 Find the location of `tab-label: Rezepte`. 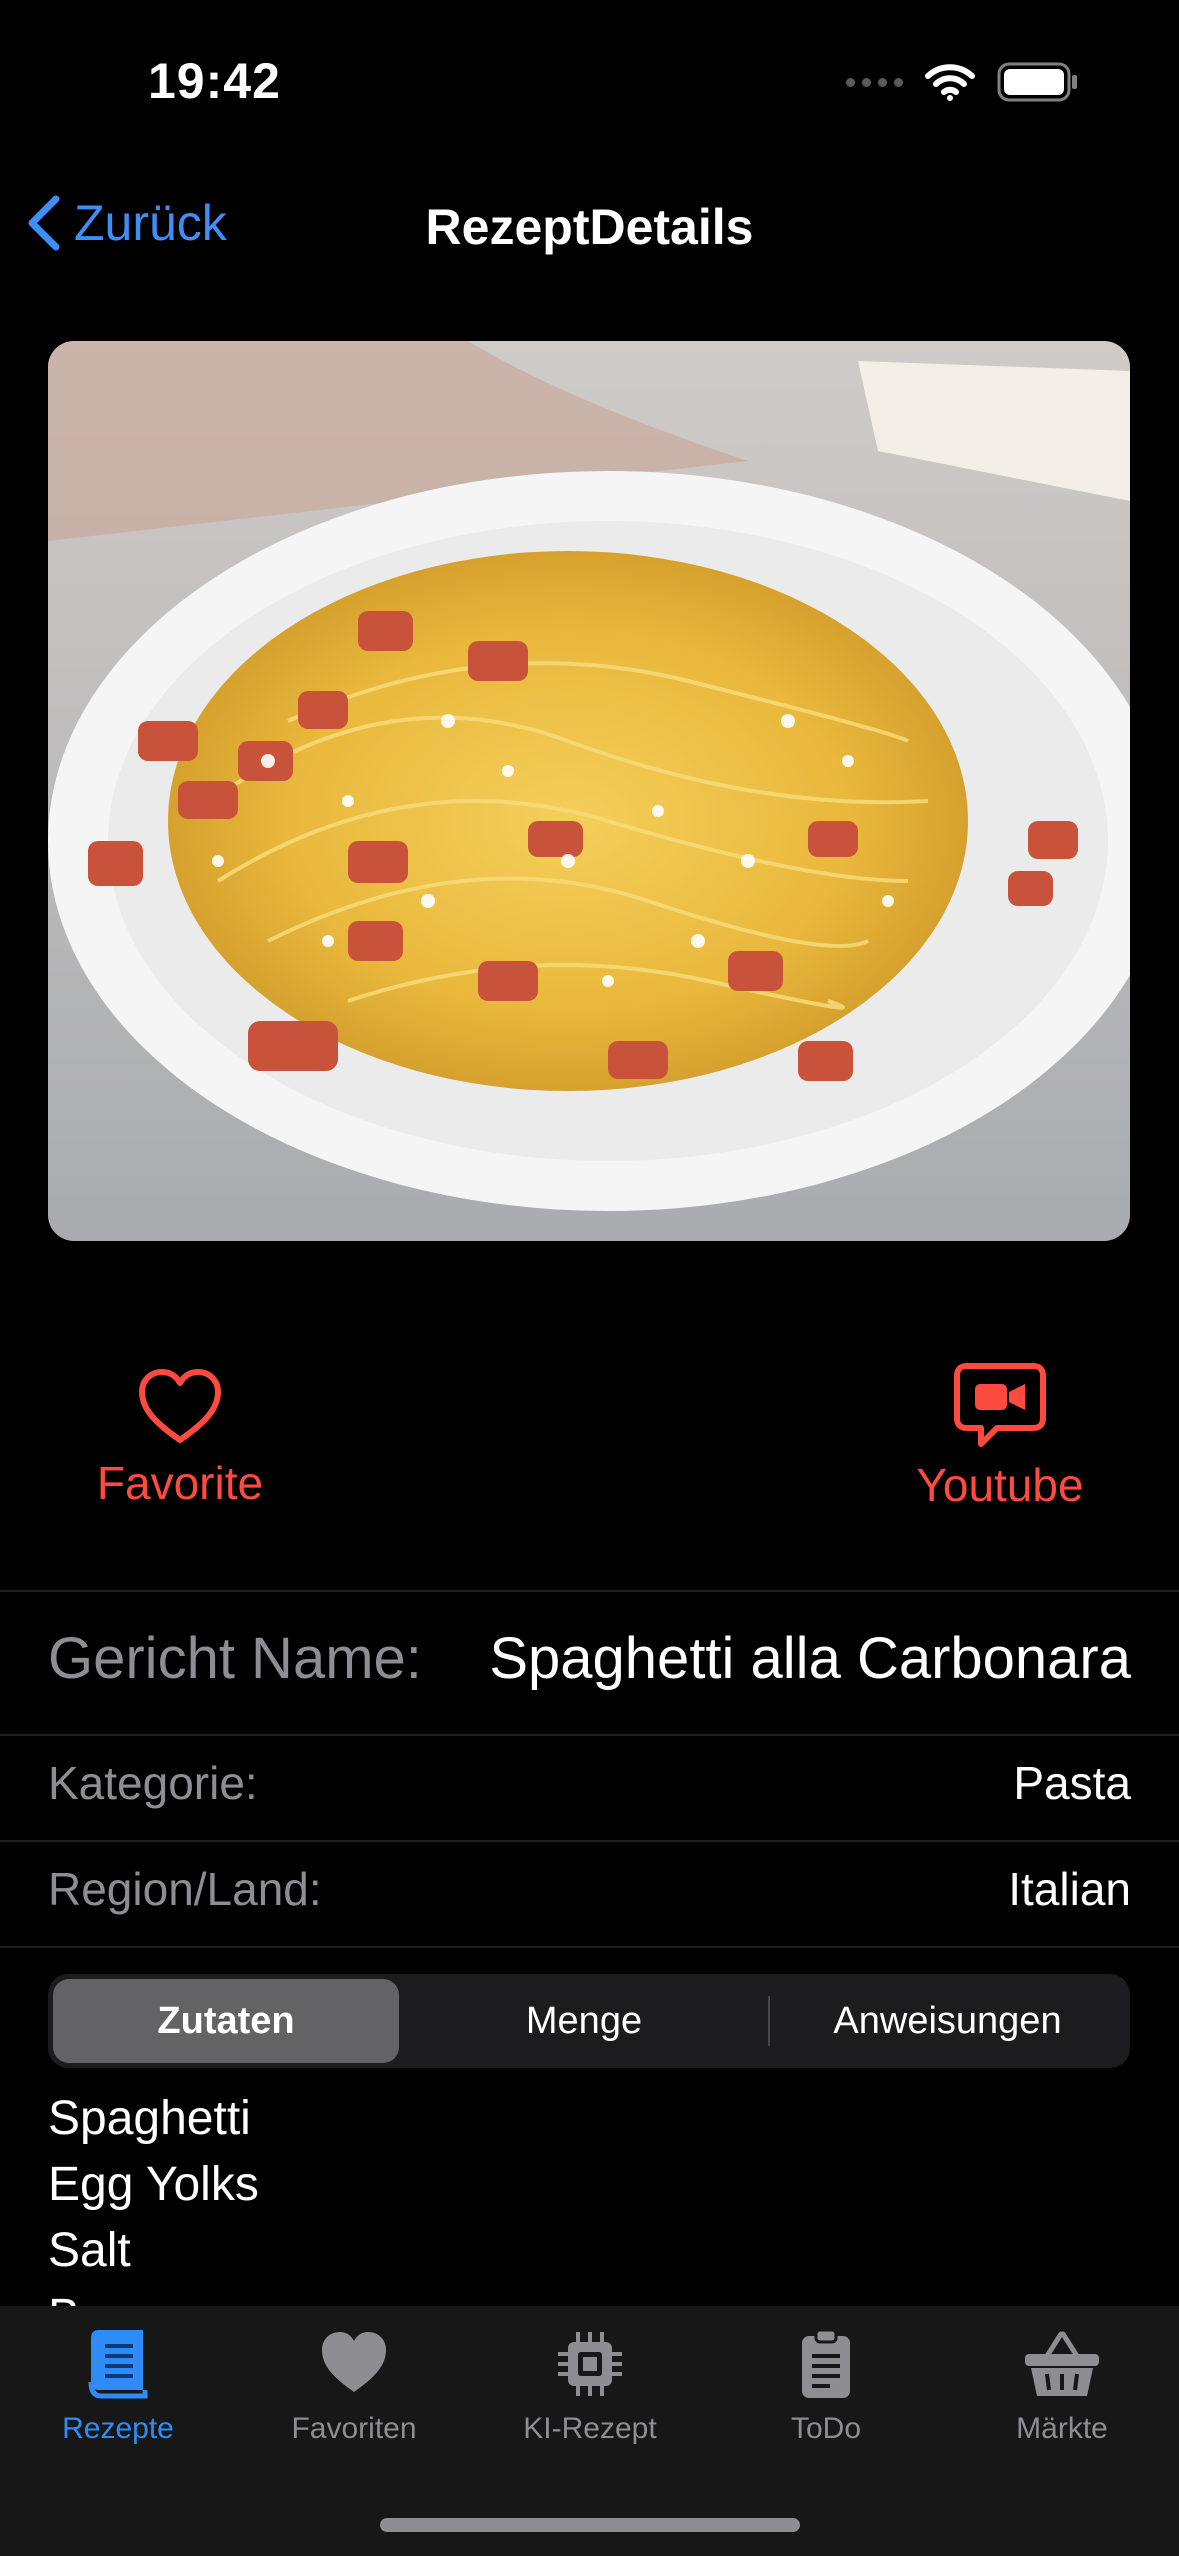

tab-label: Rezepte is located at coordinates (118, 2428).